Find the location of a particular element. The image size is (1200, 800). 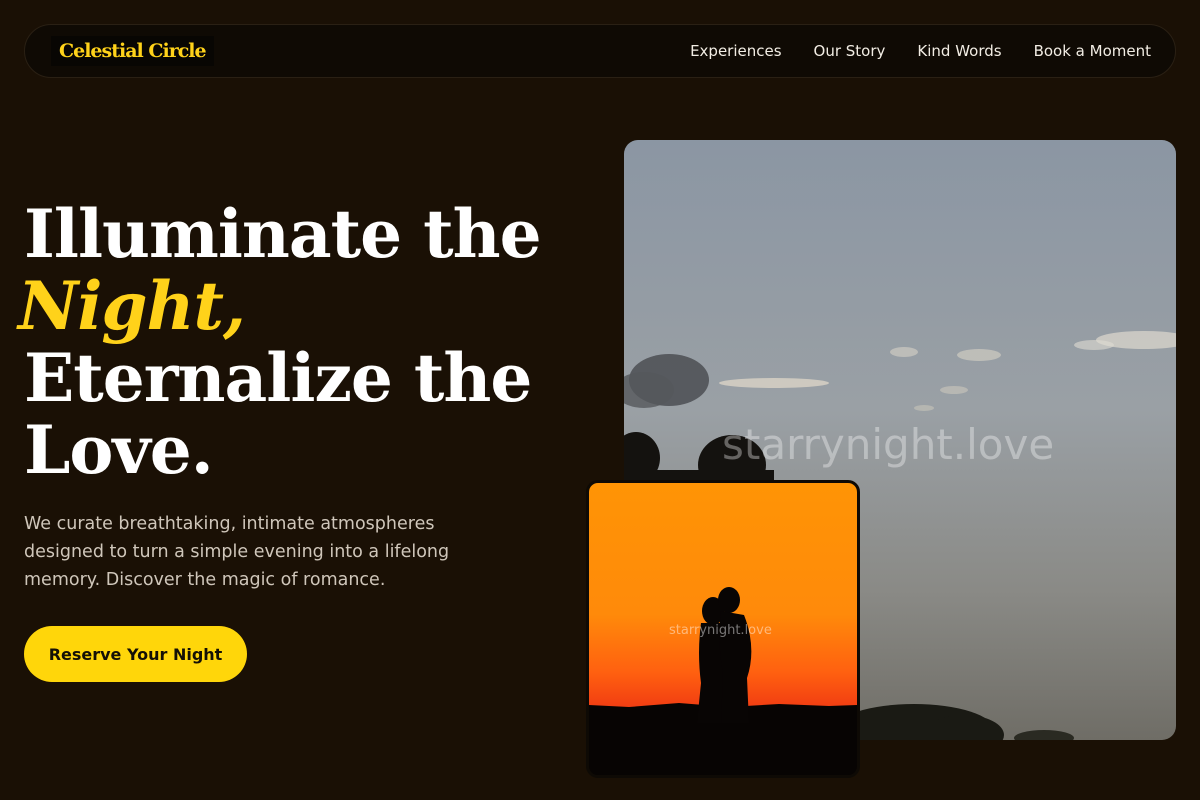

main-image-watermark: starrynight.love is located at coordinates (888, 444).